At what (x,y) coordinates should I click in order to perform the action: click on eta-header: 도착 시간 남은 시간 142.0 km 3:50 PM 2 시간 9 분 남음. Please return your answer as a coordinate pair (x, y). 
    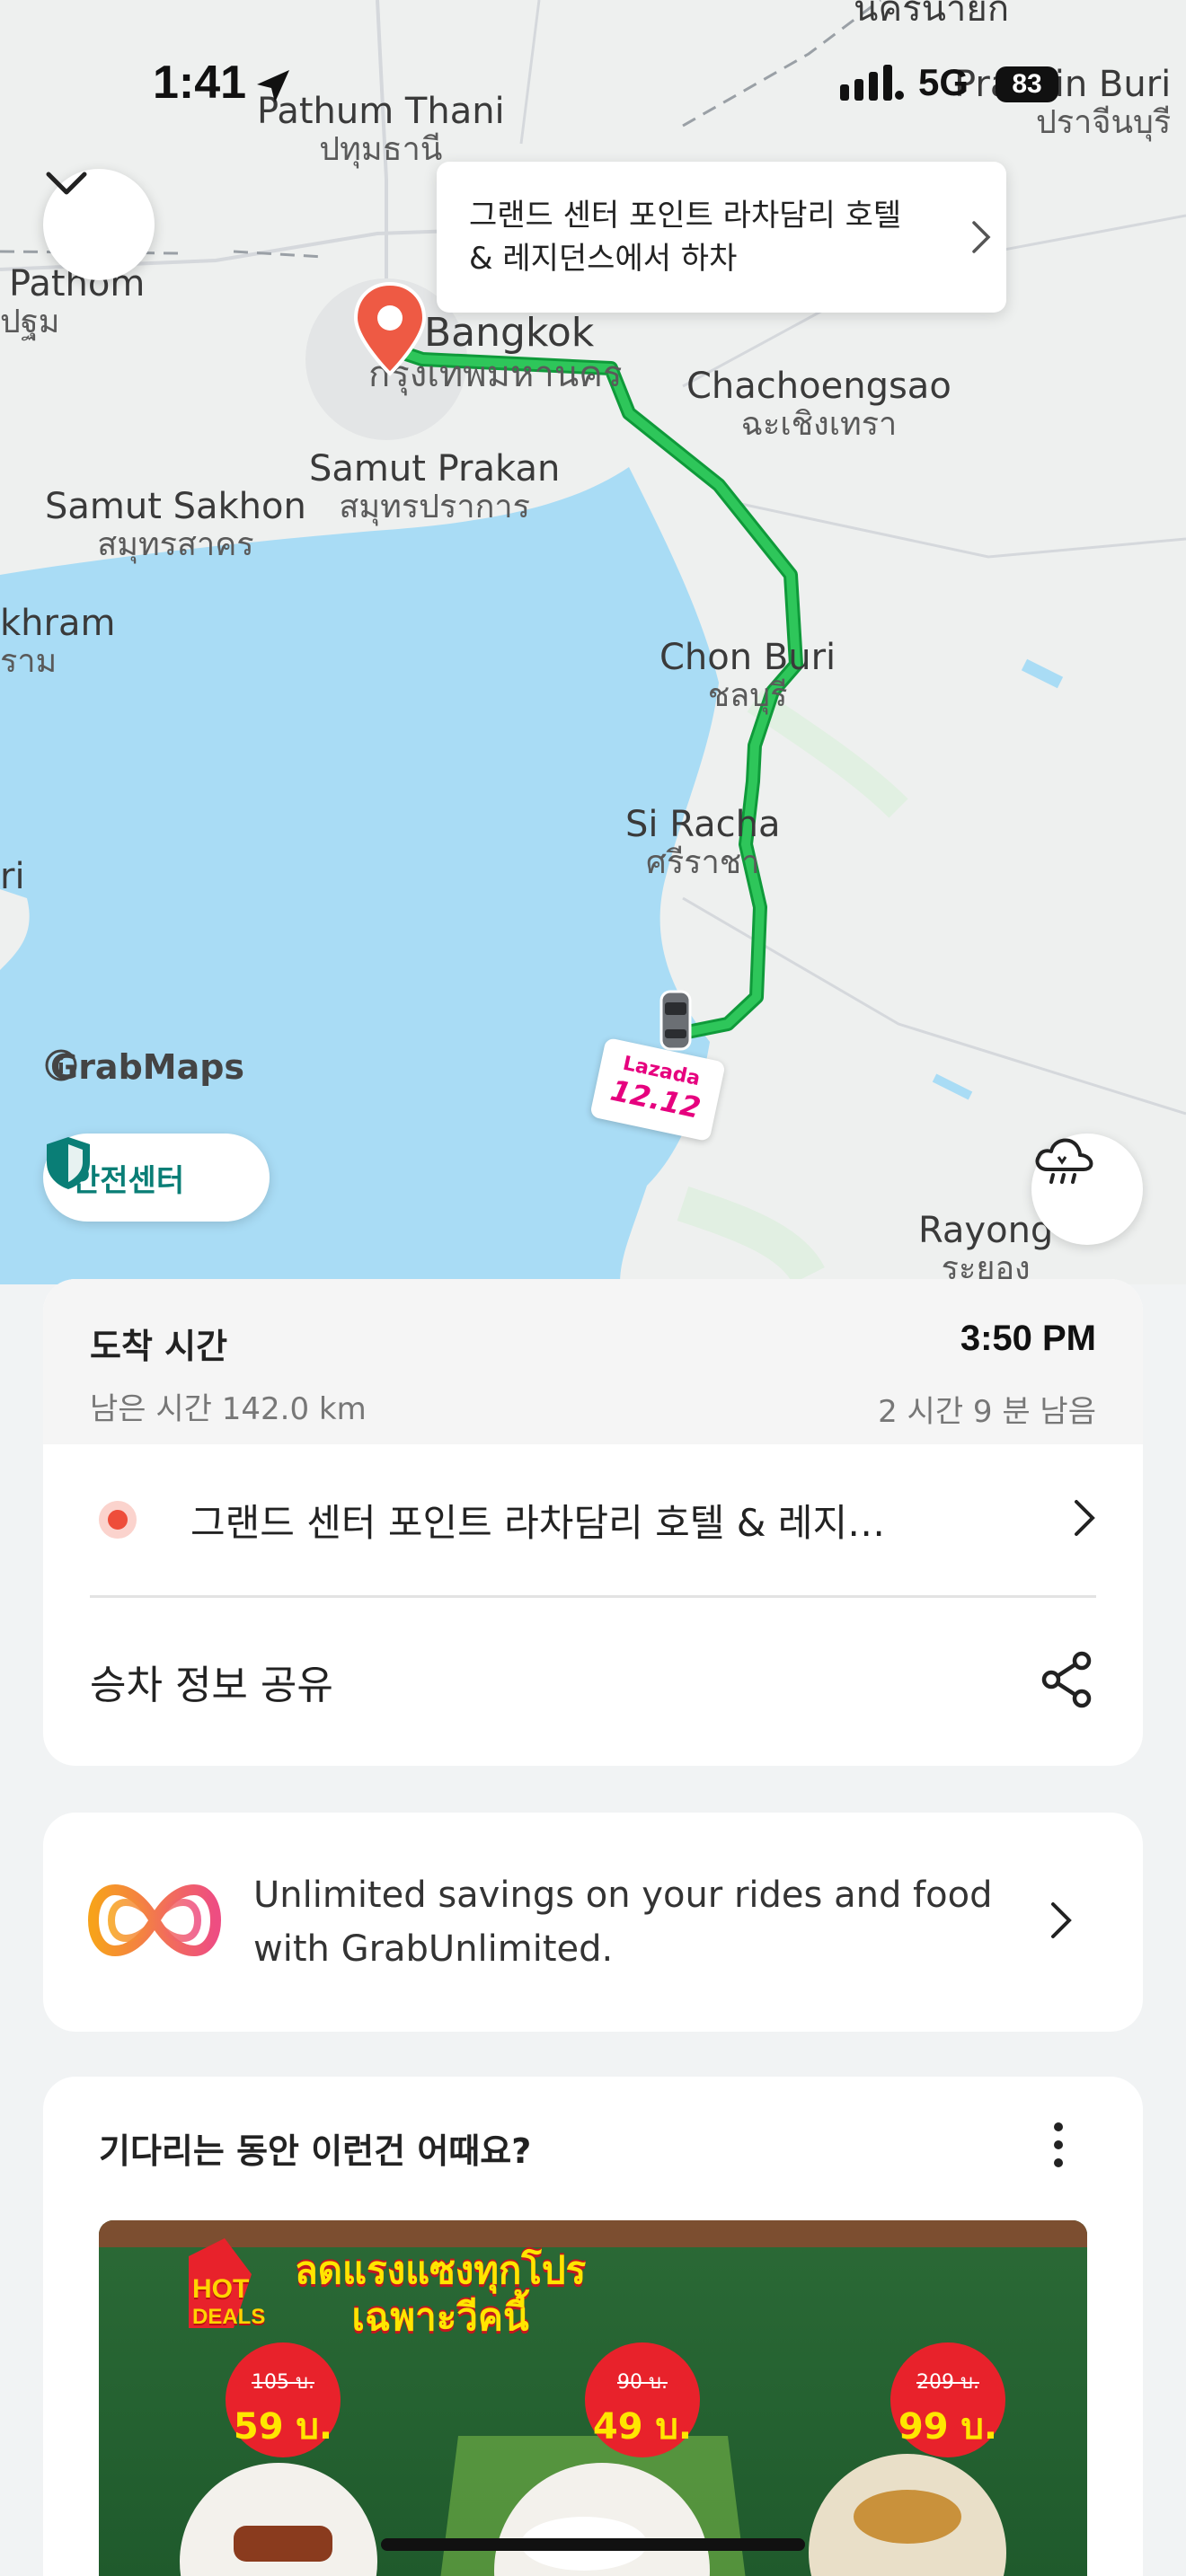
    Looking at the image, I should click on (593, 1361).